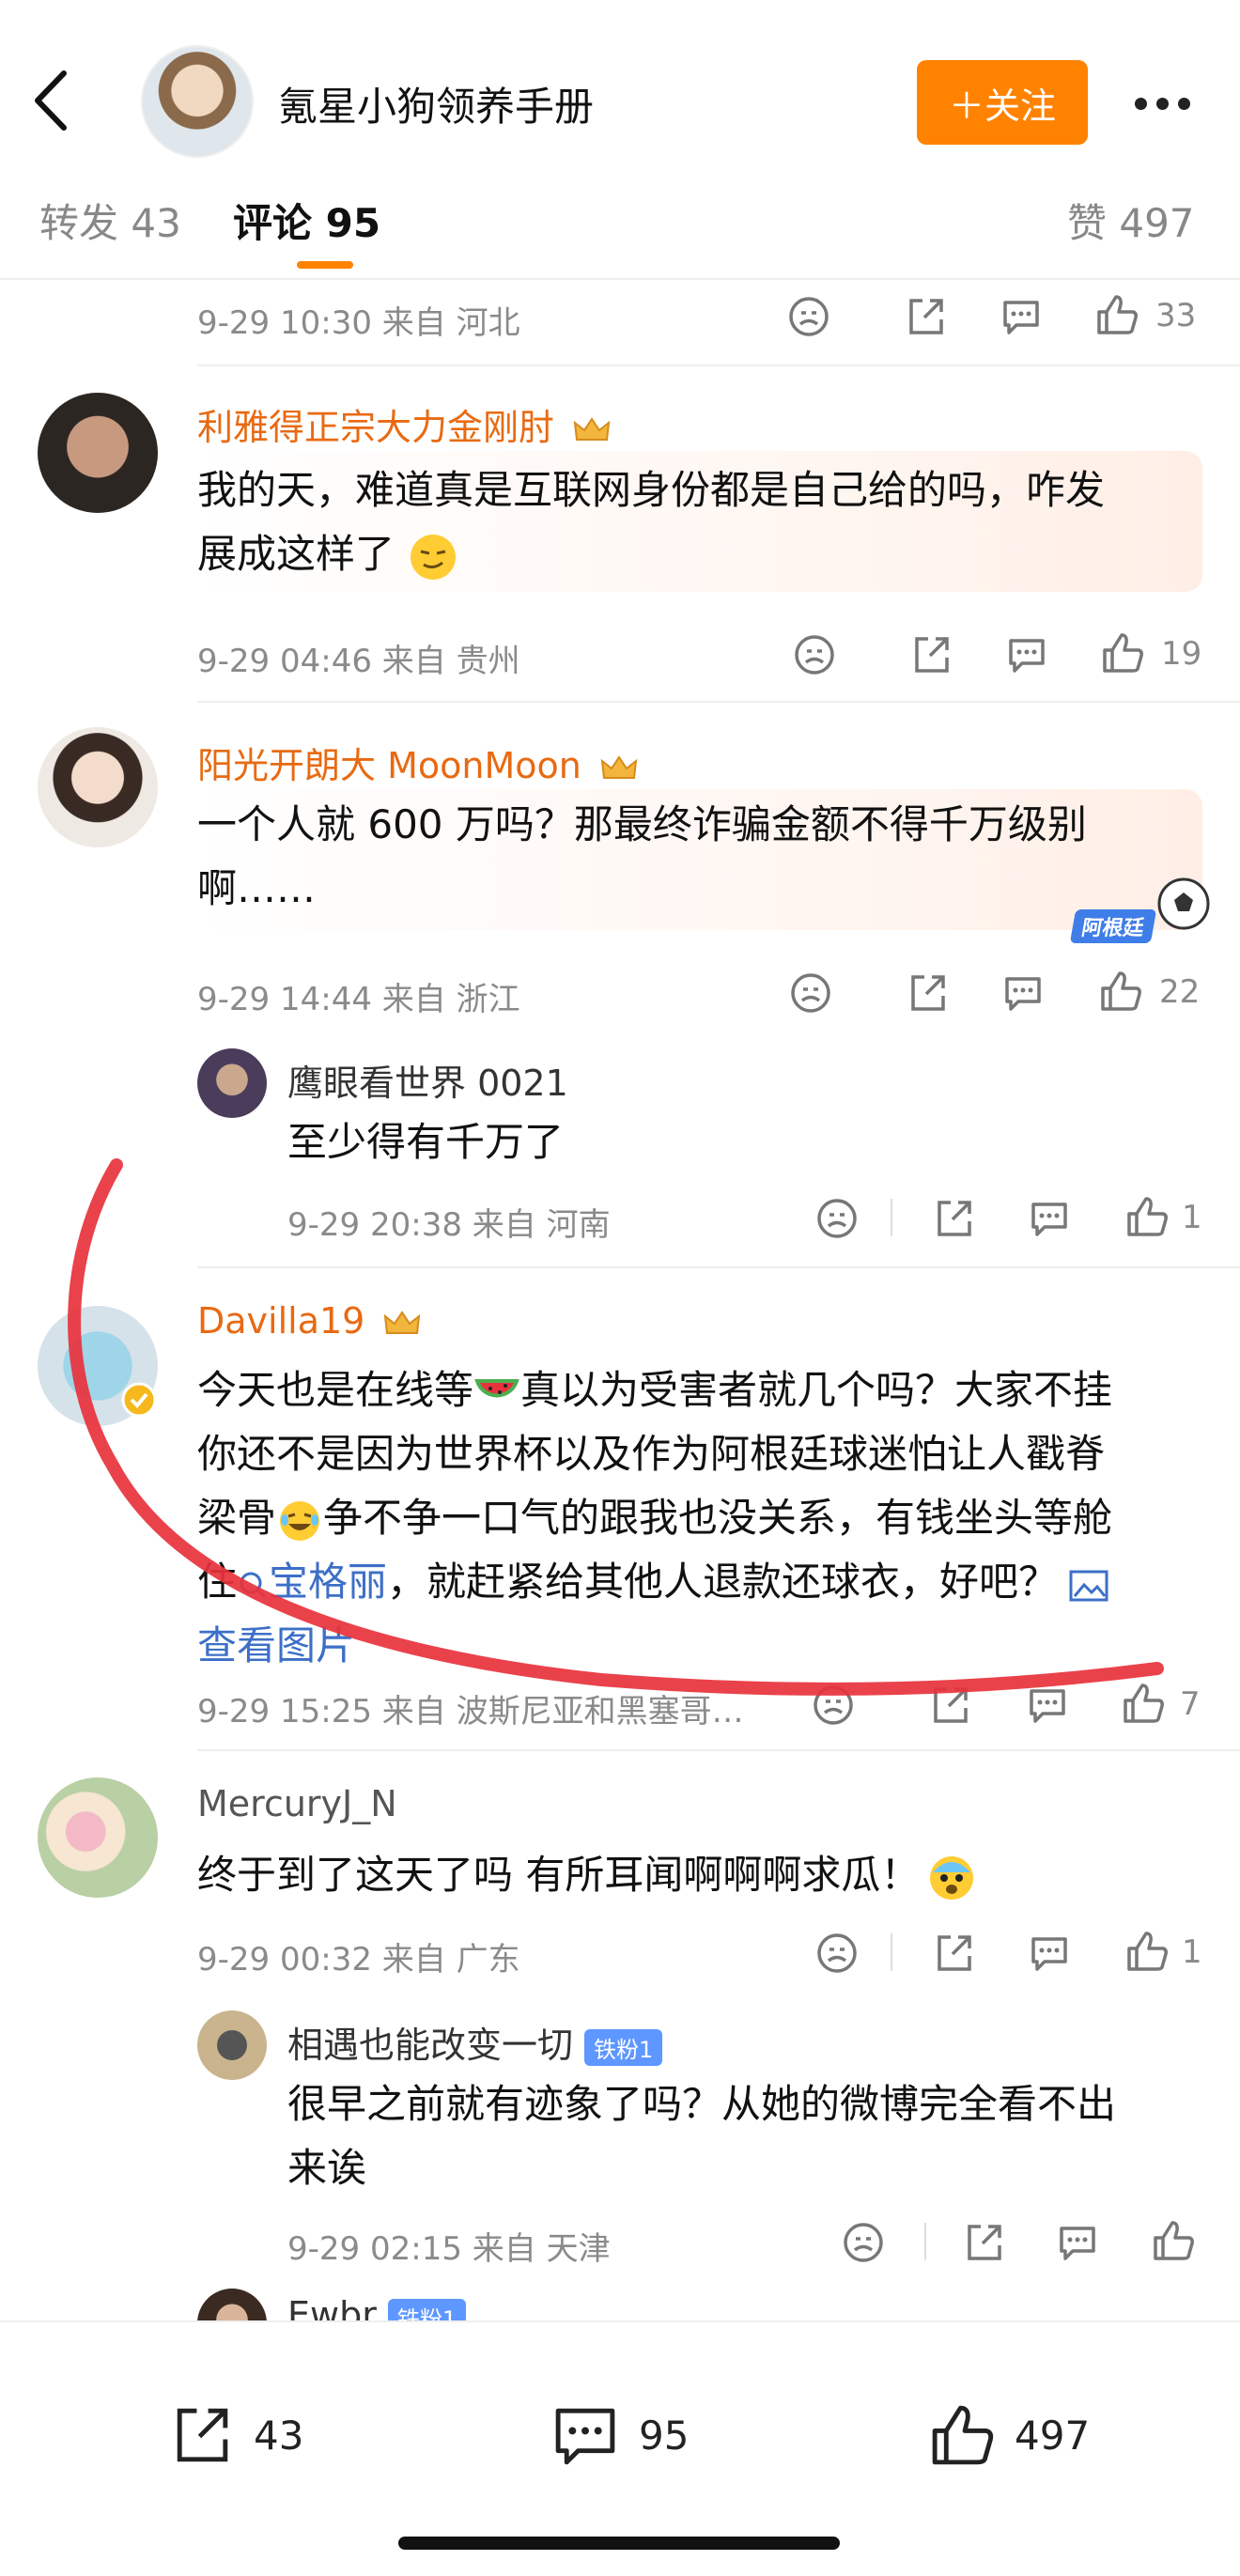 This screenshot has height=2576, width=1240. What do you see at coordinates (434, 557) in the screenshot?
I see `smug-face-emoji-icon` at bounding box center [434, 557].